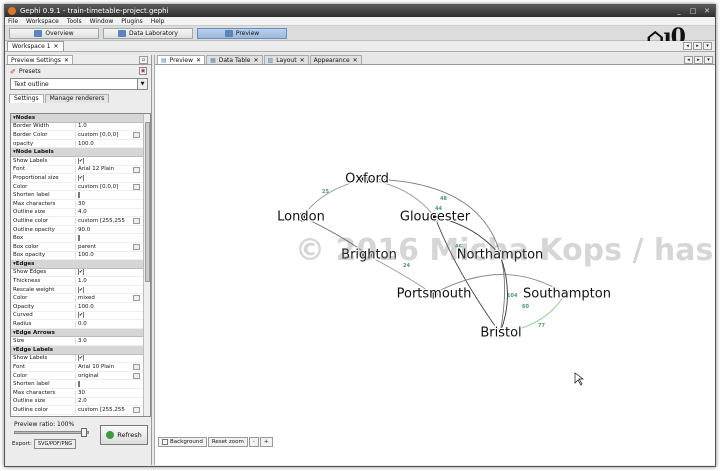  Describe the element at coordinates (148, 33) in the screenshot. I see `data-laboratory-button: Data Laboratory` at that location.